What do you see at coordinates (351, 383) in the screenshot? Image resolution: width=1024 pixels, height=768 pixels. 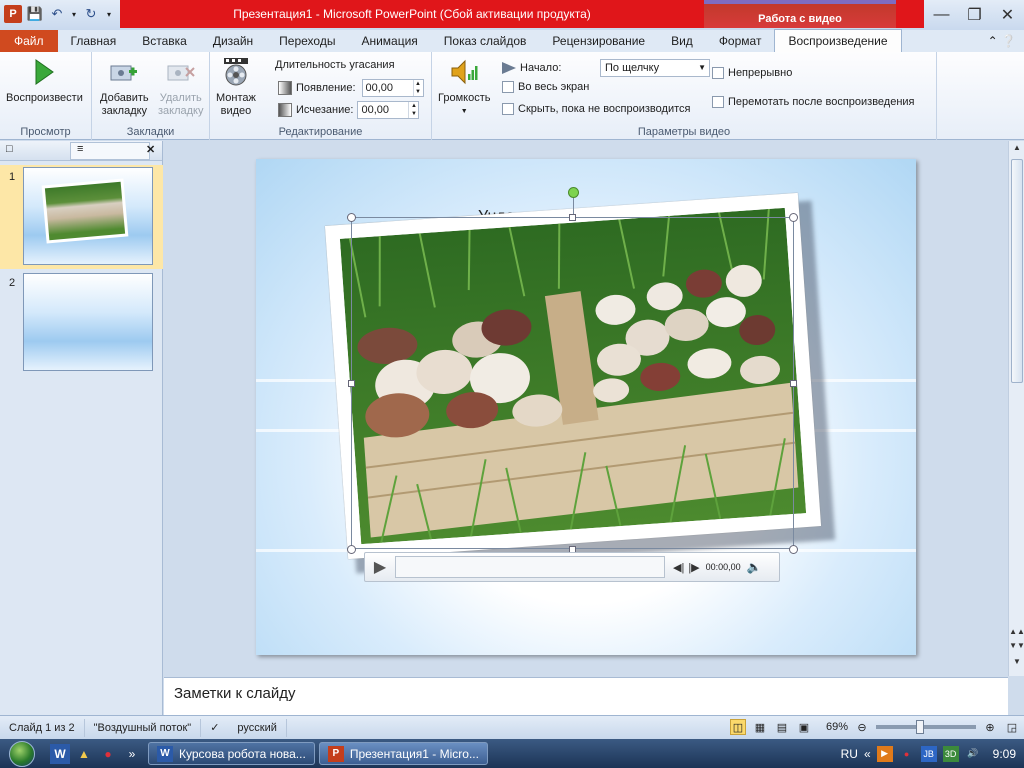 I see `resize-handle-left` at bounding box center [351, 383].